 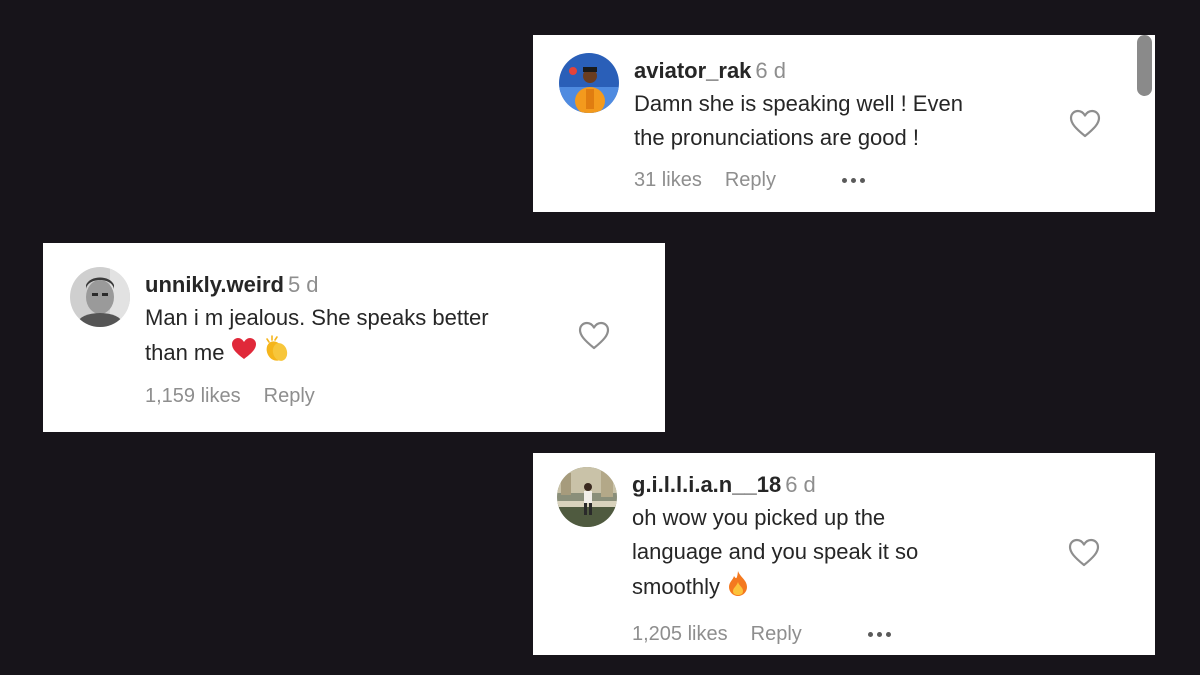 What do you see at coordinates (759, 517) in the screenshot?
I see `comment-line: oh wow you picked up the` at bounding box center [759, 517].